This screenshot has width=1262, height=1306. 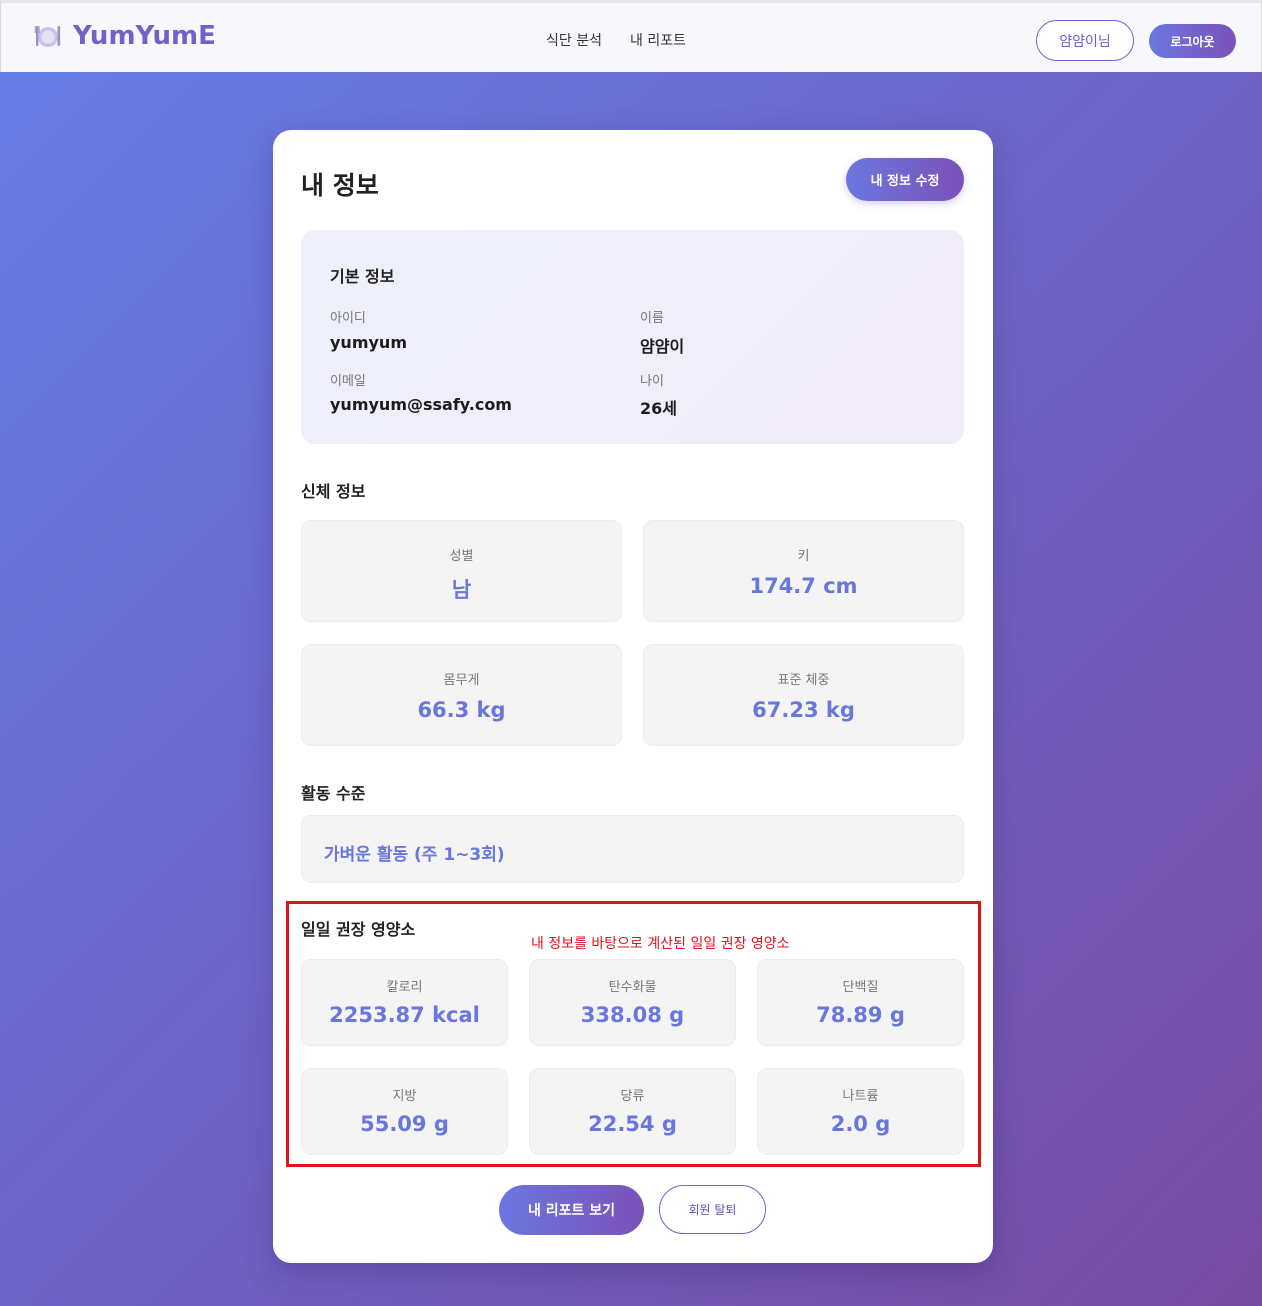 I want to click on email-value: yumyum@ssafy.com, so click(x=421, y=404).